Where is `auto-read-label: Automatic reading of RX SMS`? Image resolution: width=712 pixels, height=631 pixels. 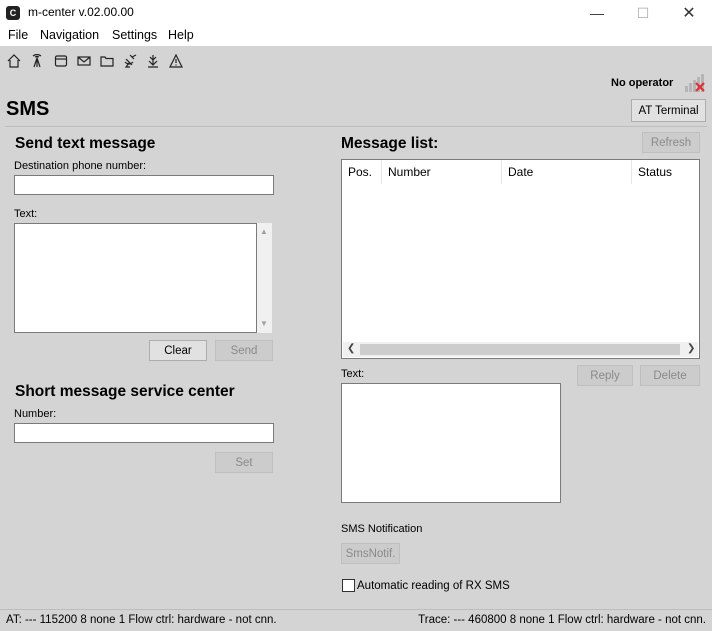
auto-read-label: Automatic reading of RX SMS is located at coordinates (433, 586).